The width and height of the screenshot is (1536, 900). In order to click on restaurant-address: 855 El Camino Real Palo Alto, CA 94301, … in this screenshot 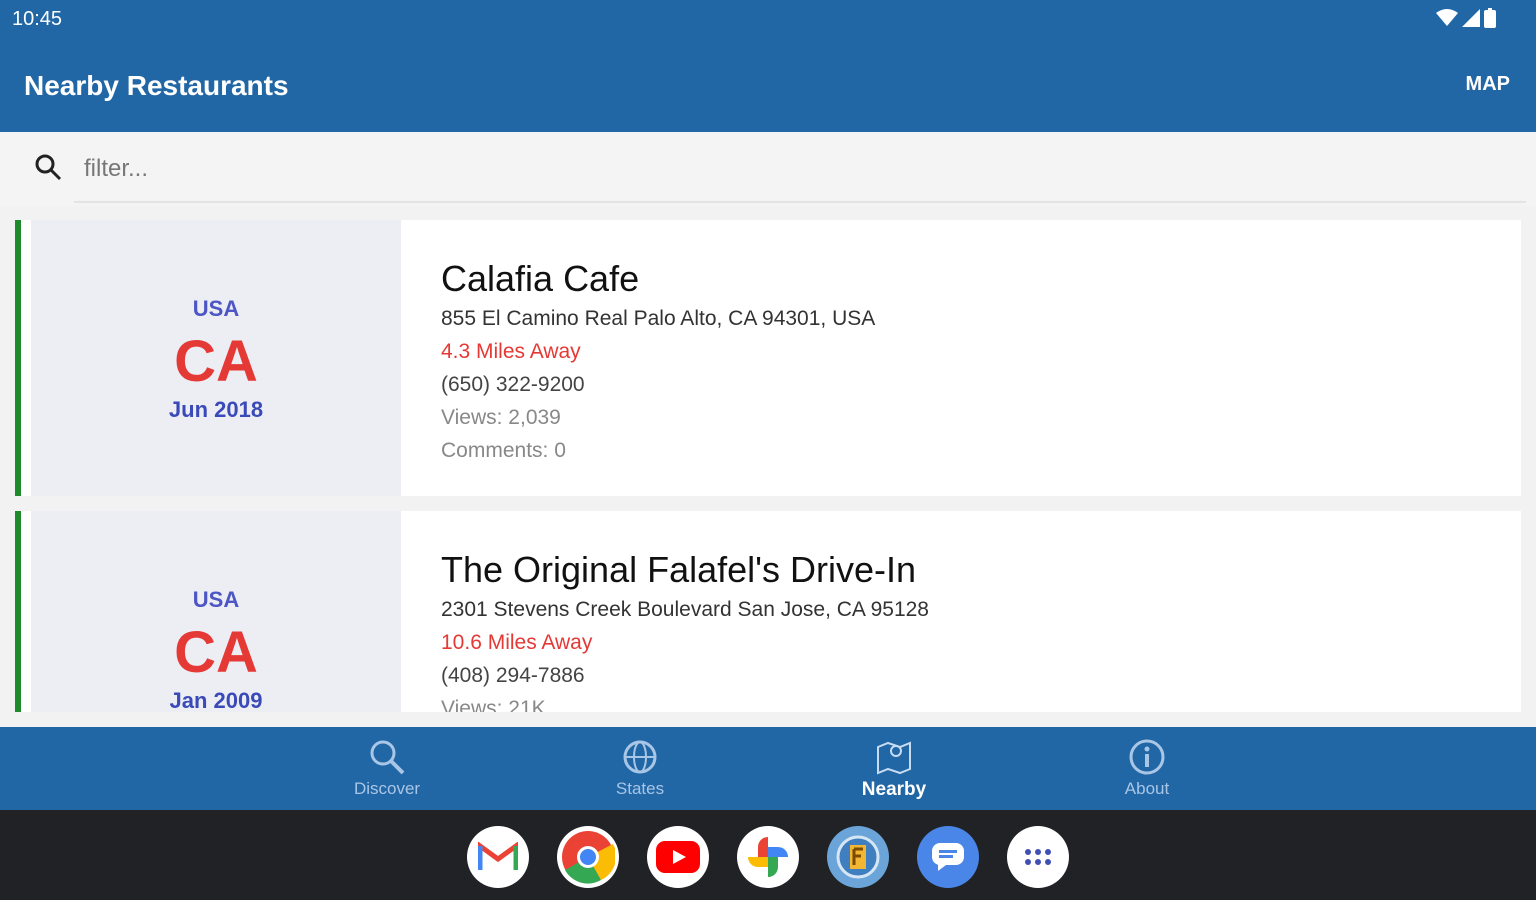, I will do `click(658, 318)`.